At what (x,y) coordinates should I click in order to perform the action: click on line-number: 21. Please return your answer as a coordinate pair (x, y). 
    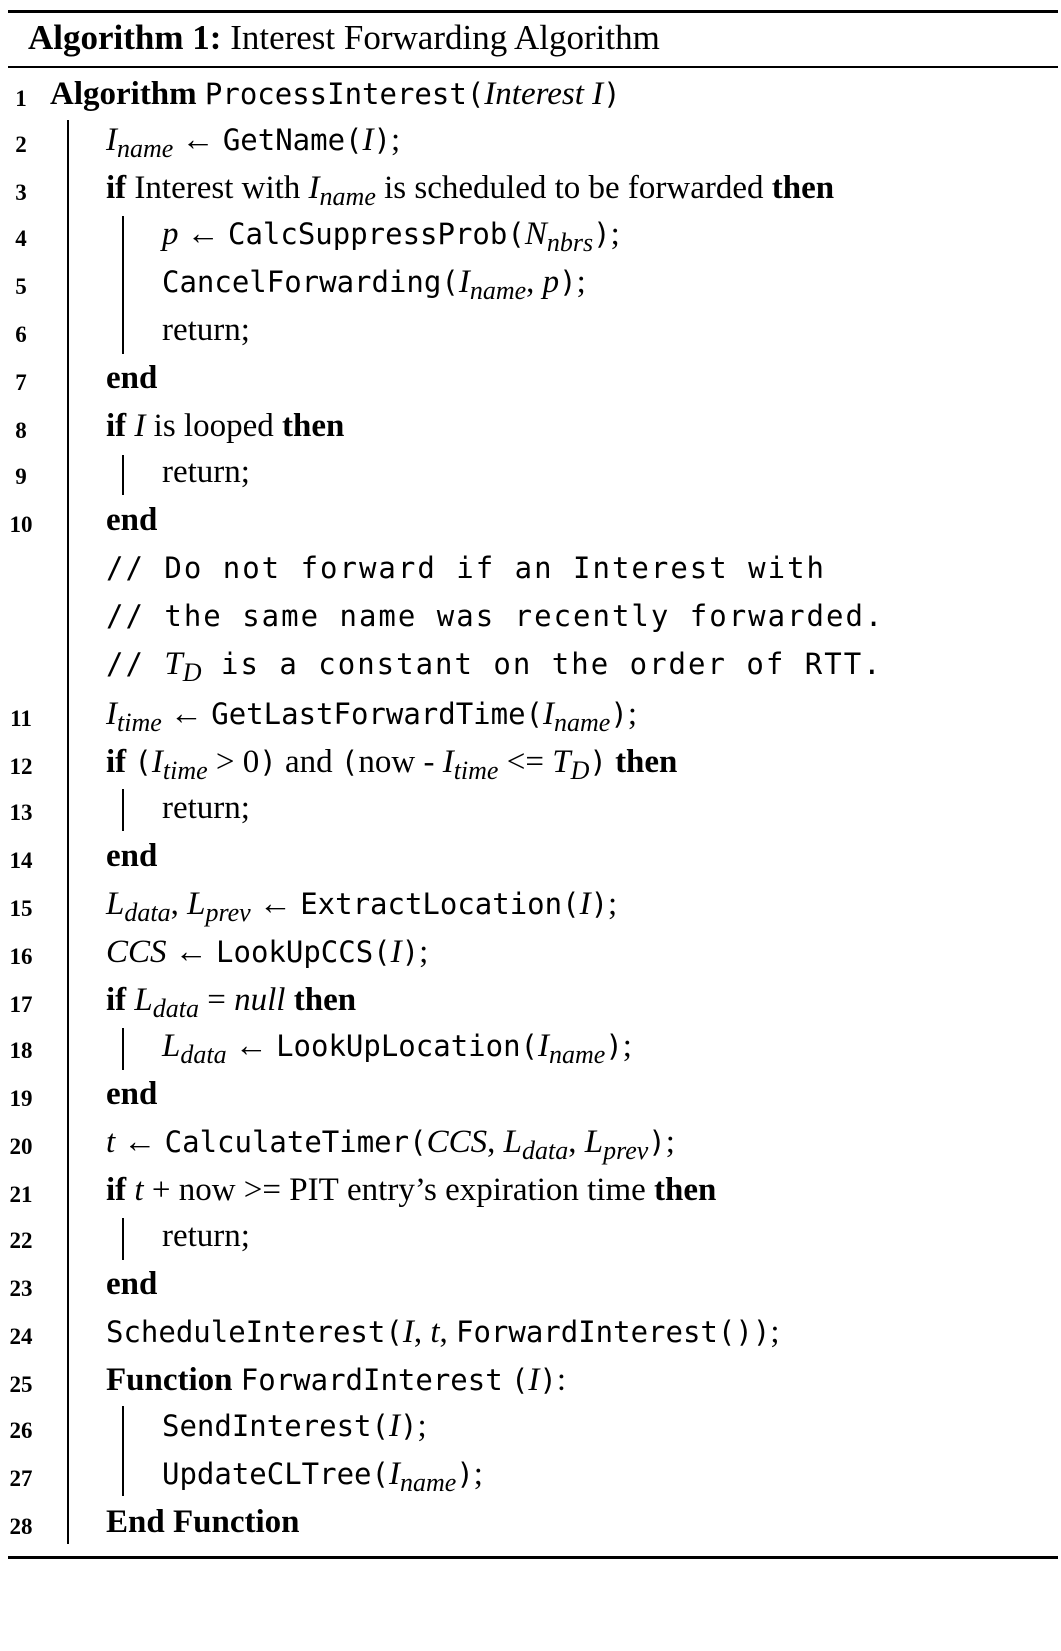
    Looking at the image, I should click on (21, 1194).